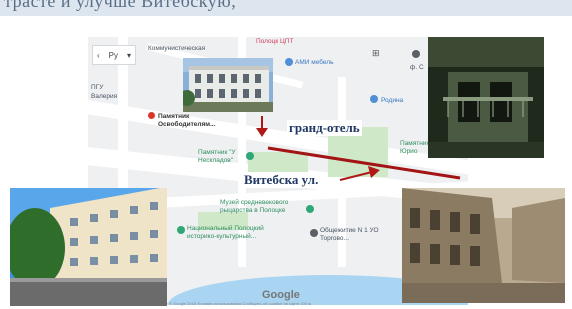 The height and width of the screenshot is (309, 572). Describe the element at coordinates (358, 148) in the screenshot. I see `annotation-arrows` at that location.